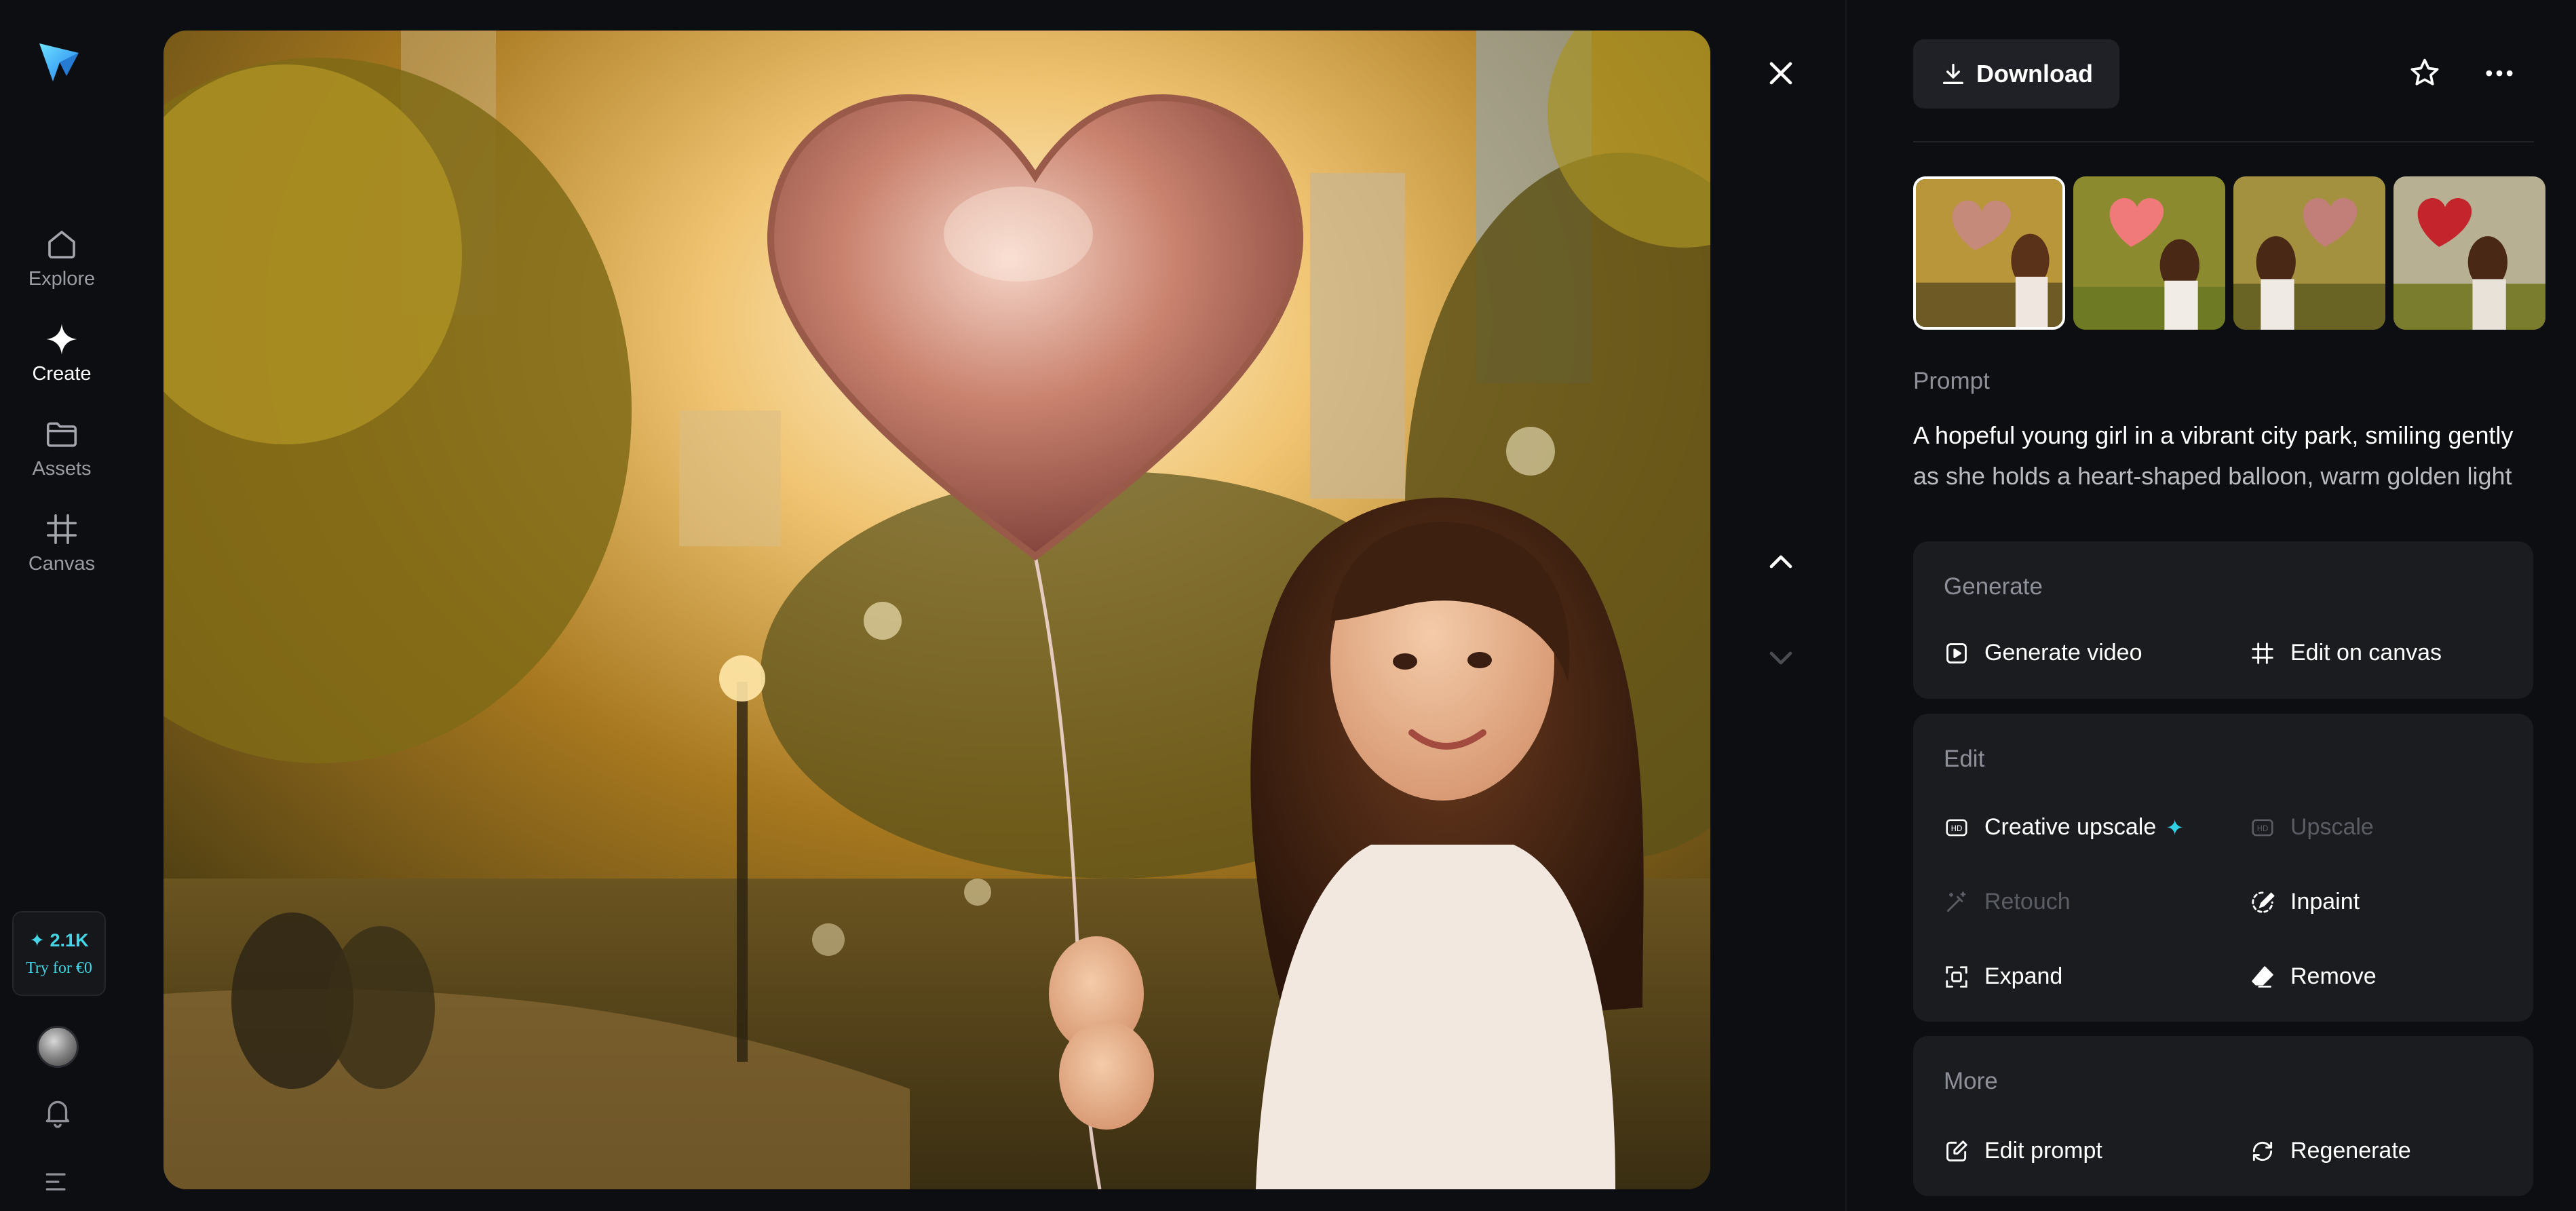  What do you see at coordinates (1956, 976) in the screenshot?
I see `expand-icon` at bounding box center [1956, 976].